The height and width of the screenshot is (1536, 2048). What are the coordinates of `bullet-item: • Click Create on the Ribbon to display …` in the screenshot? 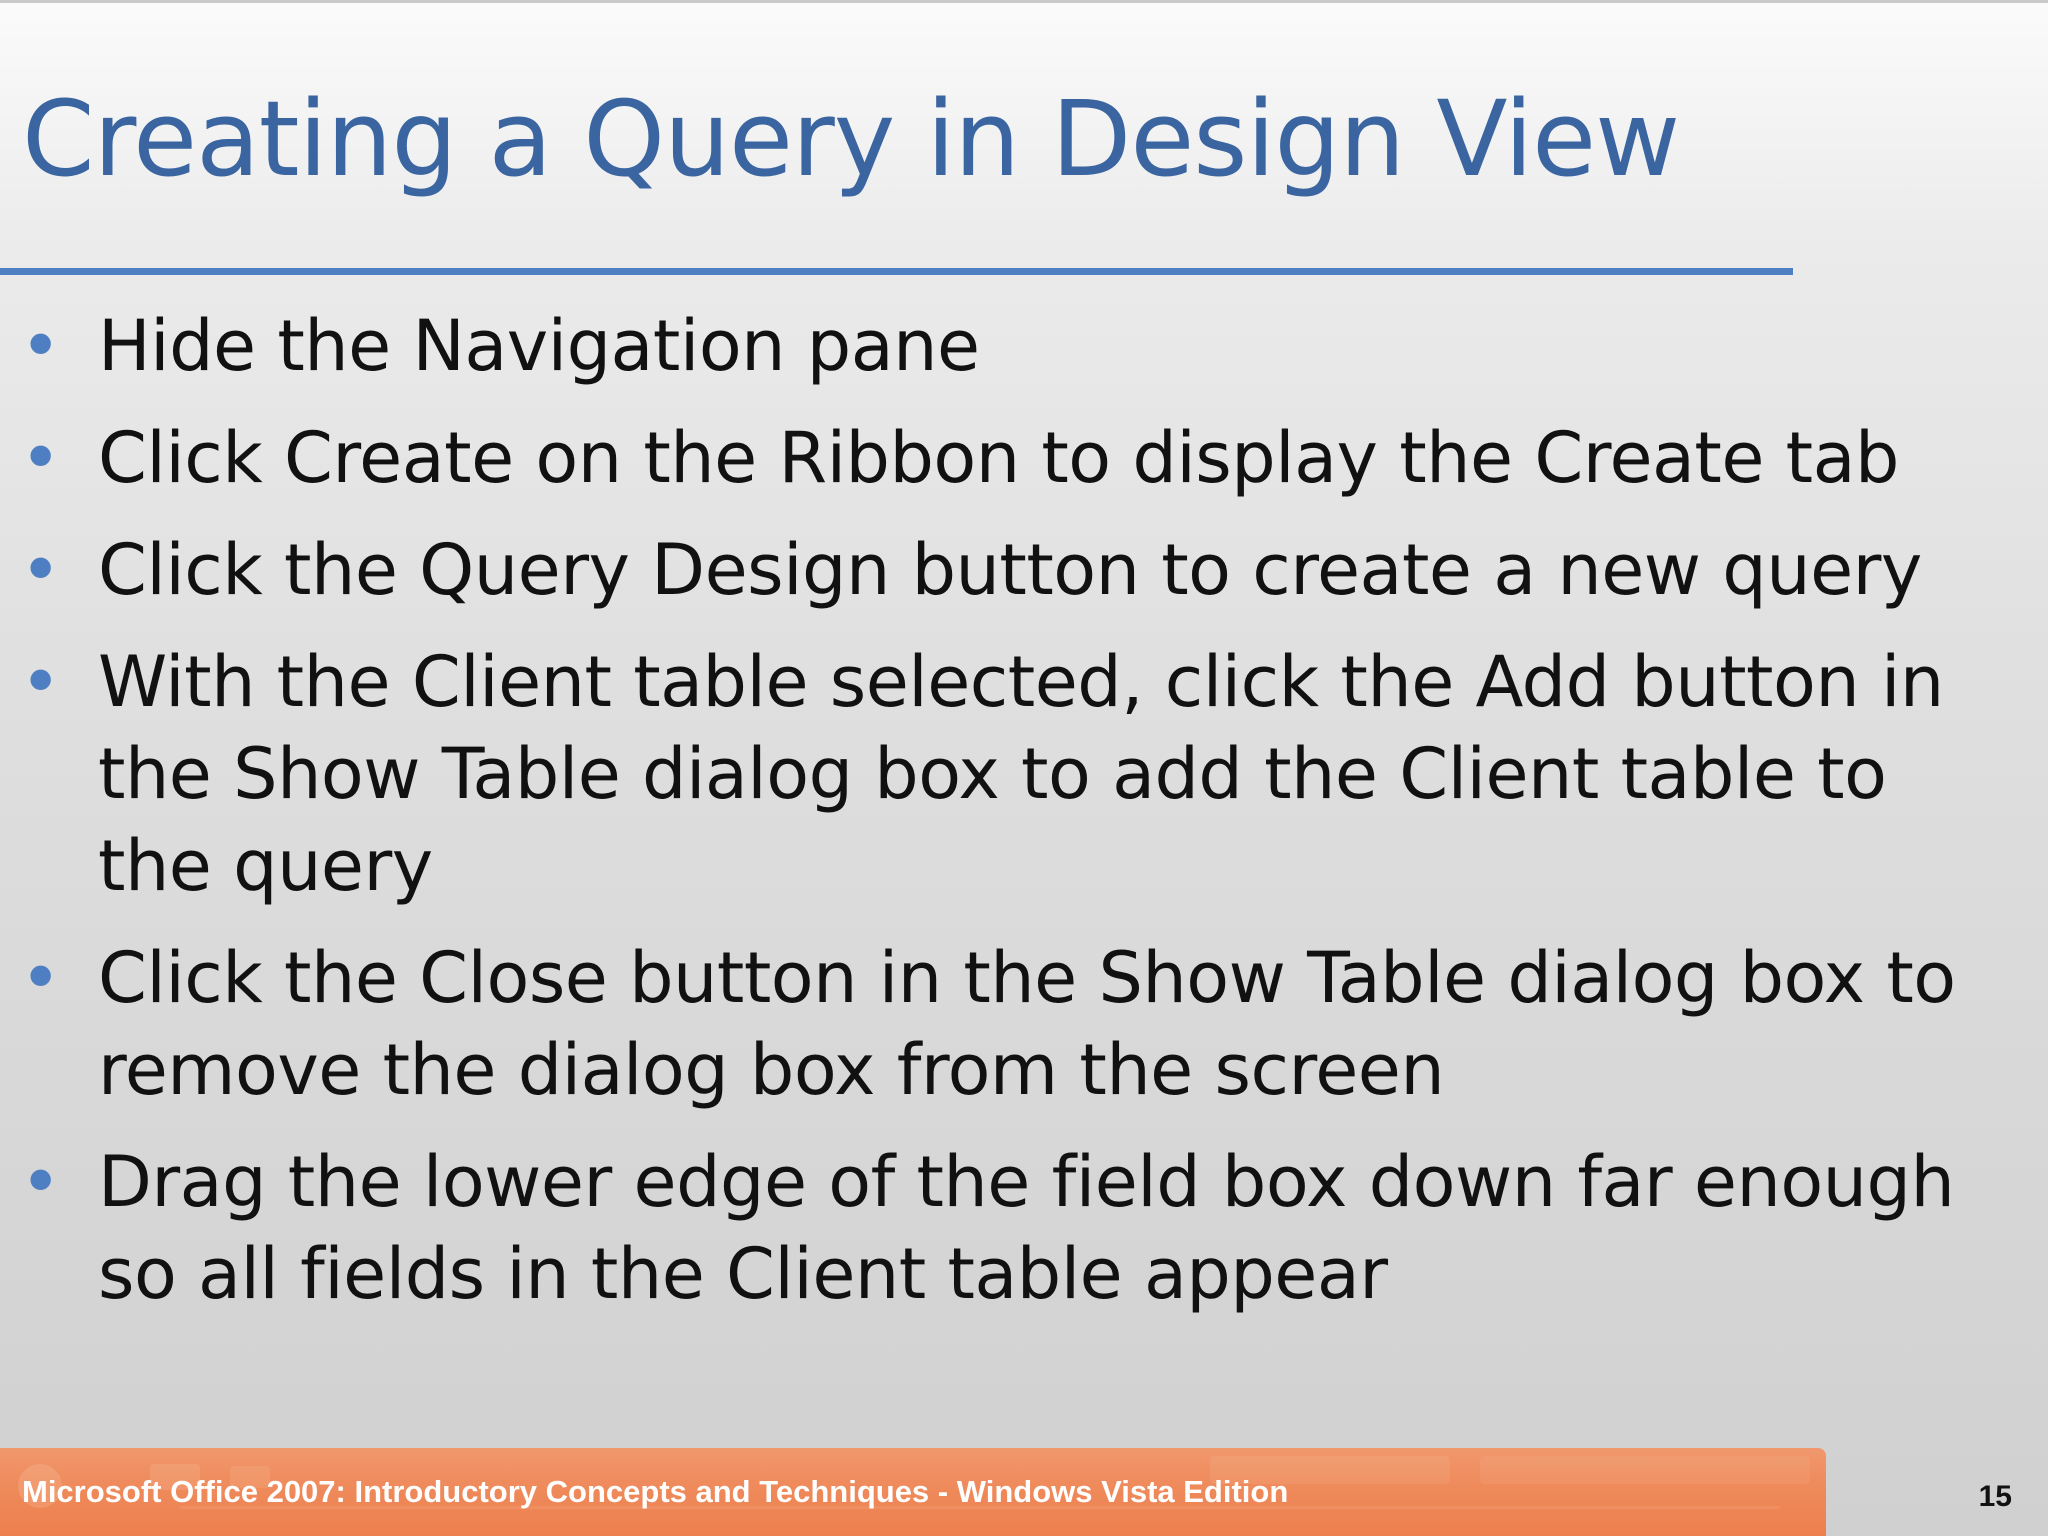 It's located at (980, 458).